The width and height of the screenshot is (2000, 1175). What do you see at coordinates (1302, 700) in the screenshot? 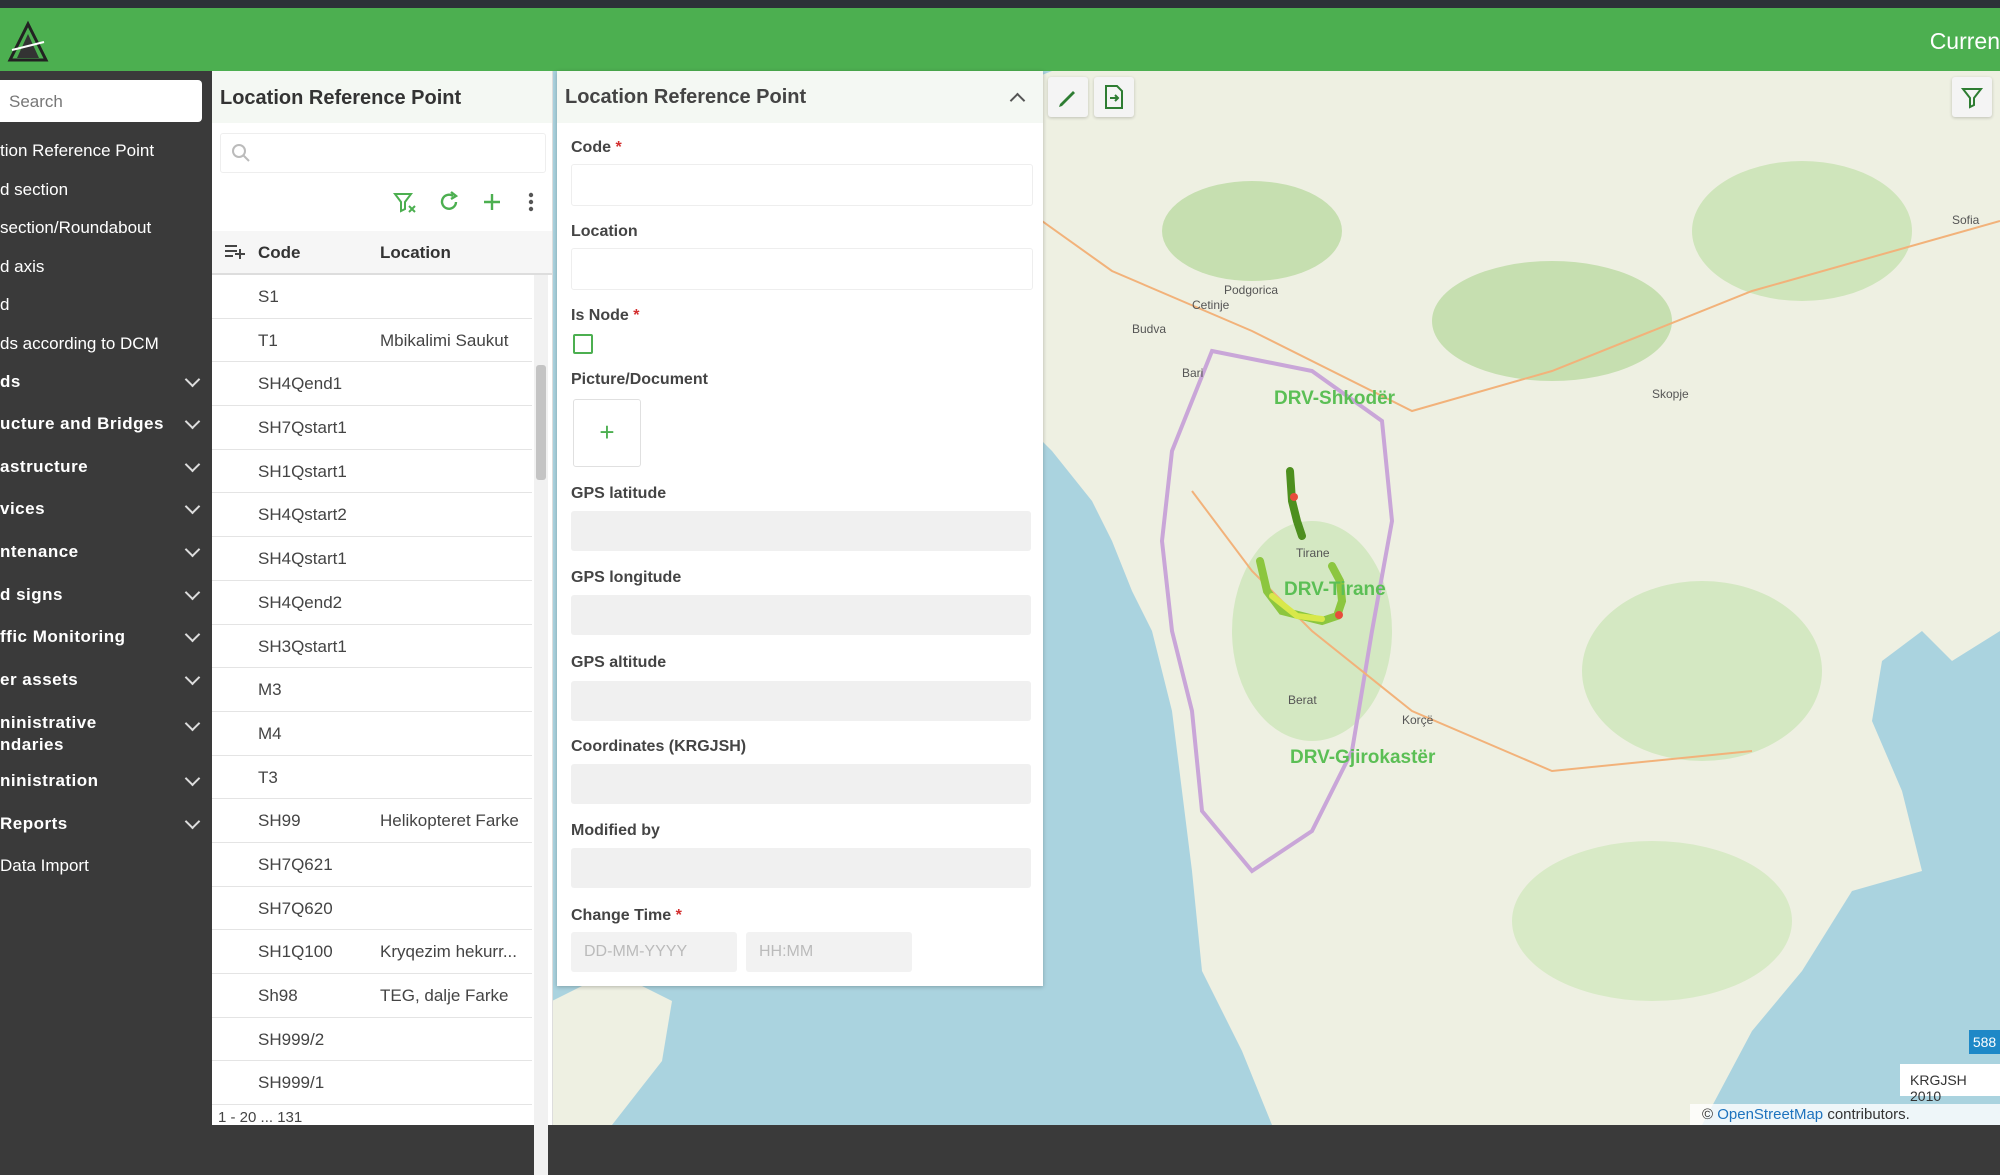
I see `place-label: Berat` at bounding box center [1302, 700].